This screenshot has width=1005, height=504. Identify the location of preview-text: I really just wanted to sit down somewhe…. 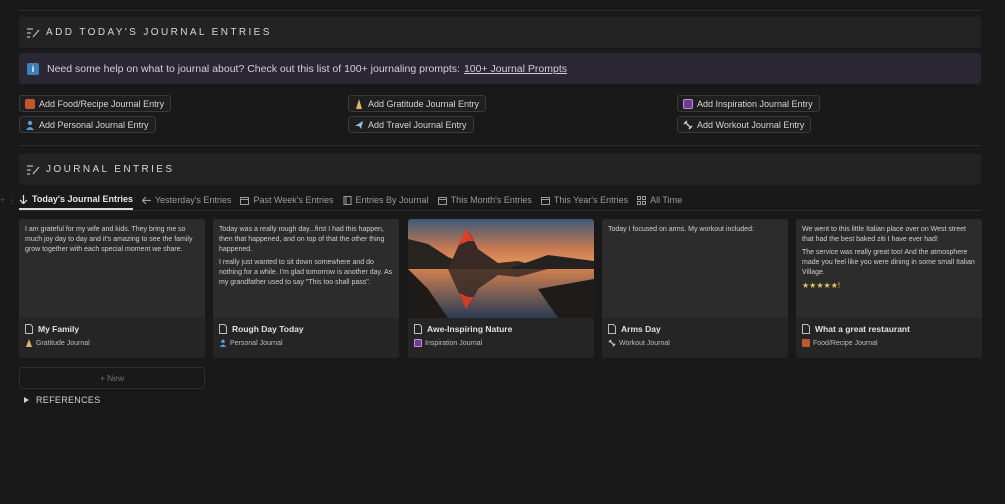
(306, 272).